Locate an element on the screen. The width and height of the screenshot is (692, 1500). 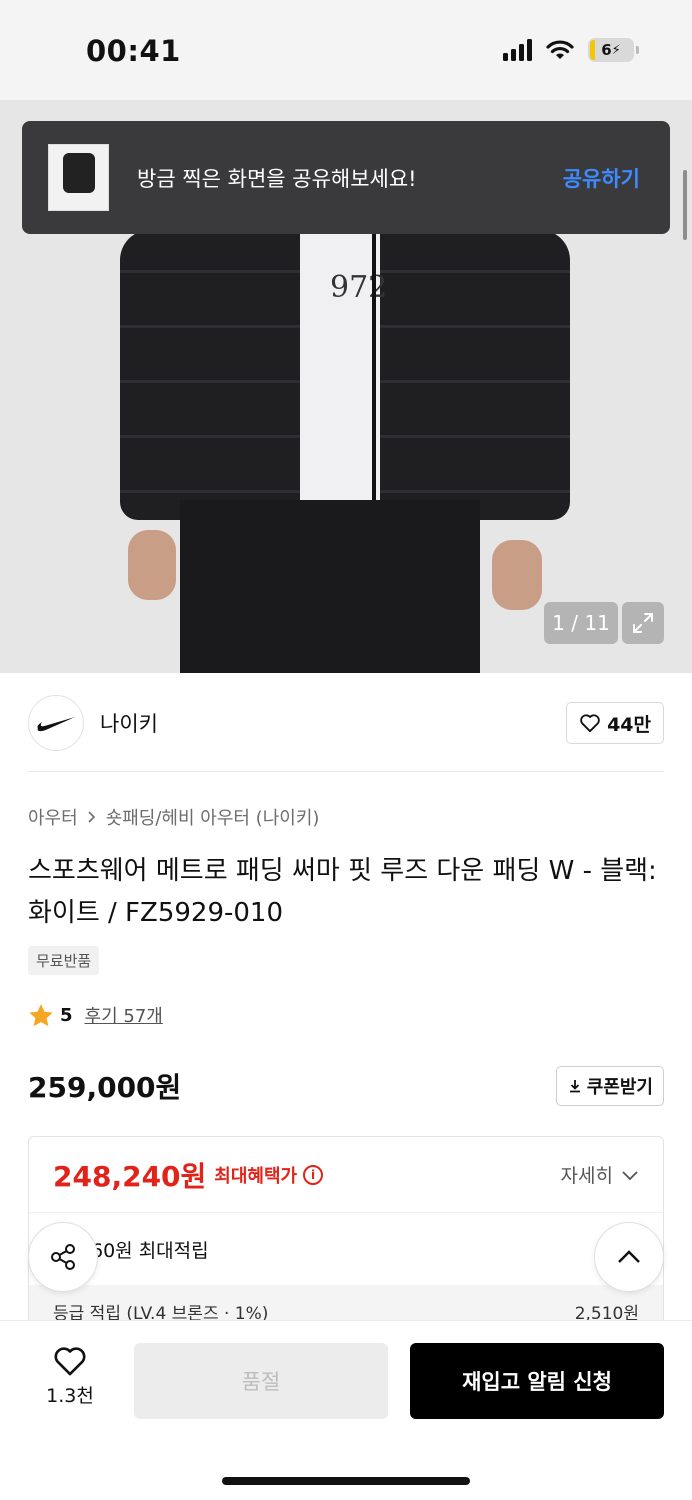
points-text: 60원 최대적립 is located at coordinates (150, 1250).